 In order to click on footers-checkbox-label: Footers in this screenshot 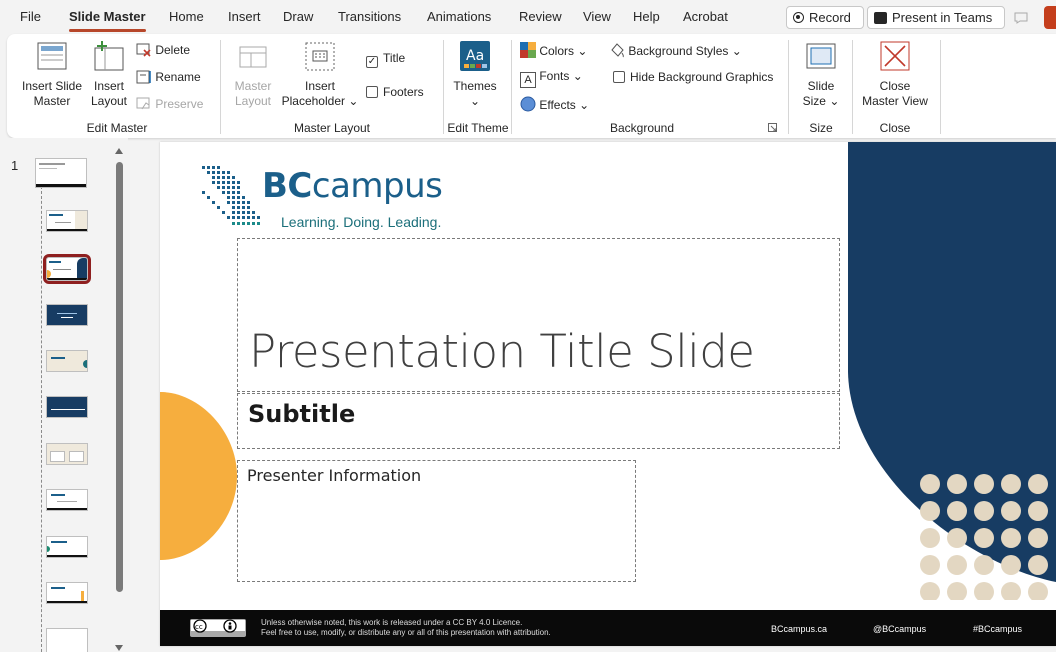, I will do `click(403, 92)`.